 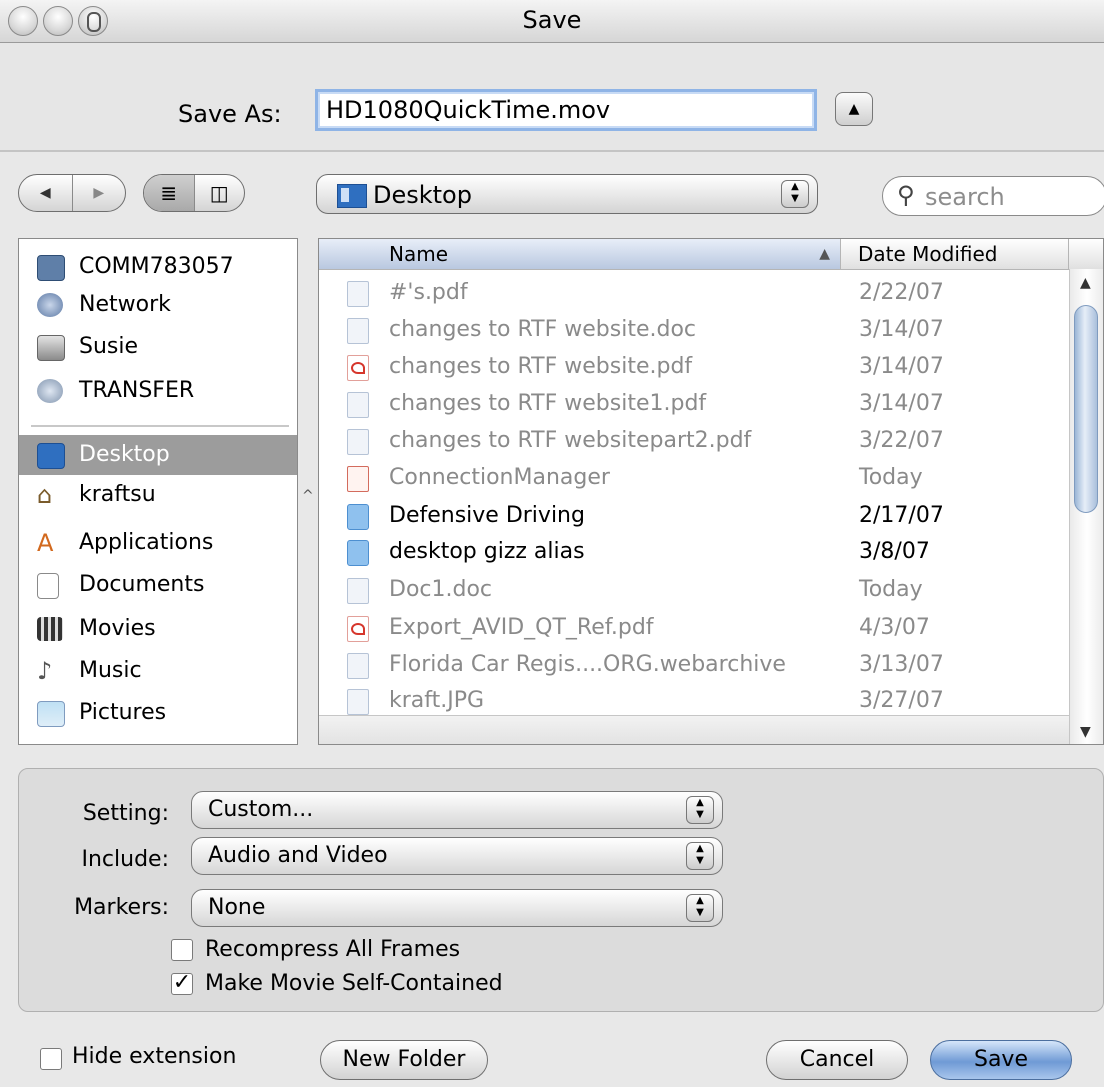 I want to click on file-row: changes to RTF website1.pdf 3/14/07, so click(x=694, y=404).